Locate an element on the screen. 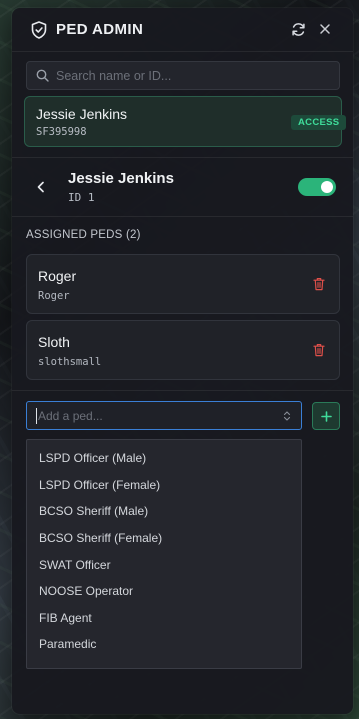  dropdown-option: LSPD Officer (Male) is located at coordinates (164, 458).